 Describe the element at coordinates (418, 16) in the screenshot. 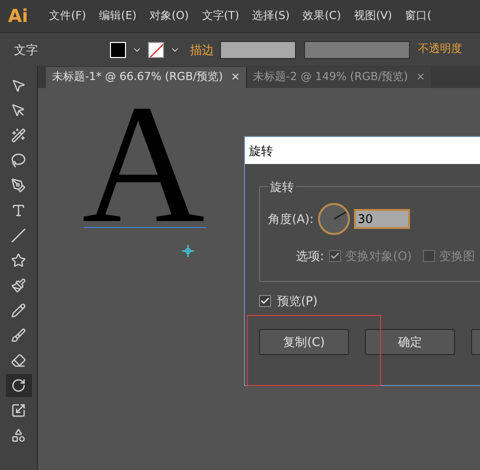

I see `menu-item: 窗口(` at that location.